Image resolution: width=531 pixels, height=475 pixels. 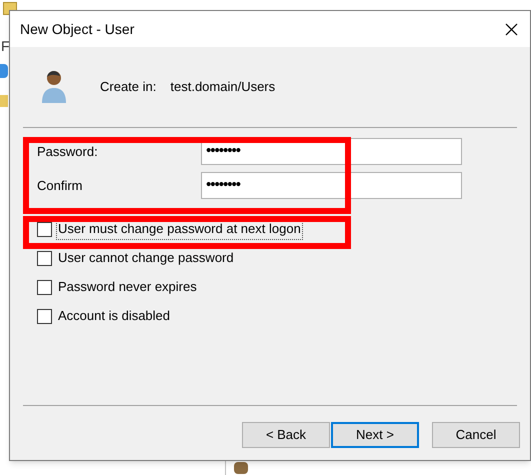 What do you see at coordinates (331, 185) in the screenshot?
I see `password-field: ••••••••` at bounding box center [331, 185].